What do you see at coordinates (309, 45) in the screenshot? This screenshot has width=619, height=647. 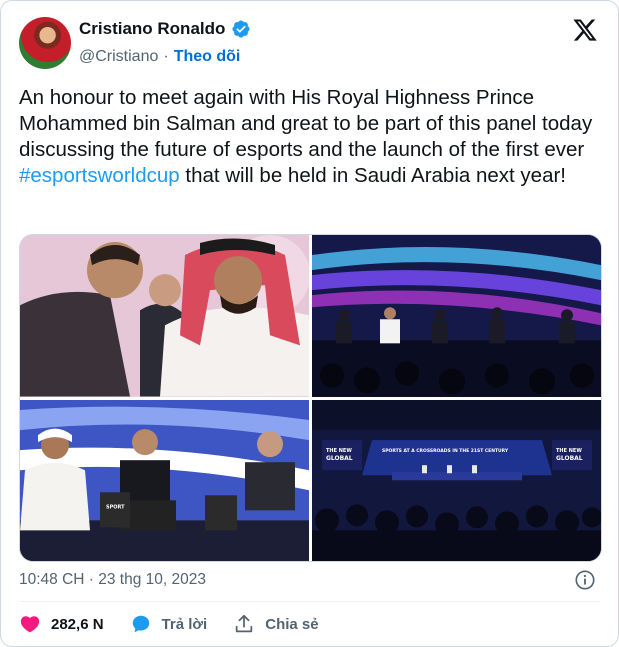 I see `tweet-header: Cristiano Ronaldo @Cristiano · Theo dõi` at bounding box center [309, 45].